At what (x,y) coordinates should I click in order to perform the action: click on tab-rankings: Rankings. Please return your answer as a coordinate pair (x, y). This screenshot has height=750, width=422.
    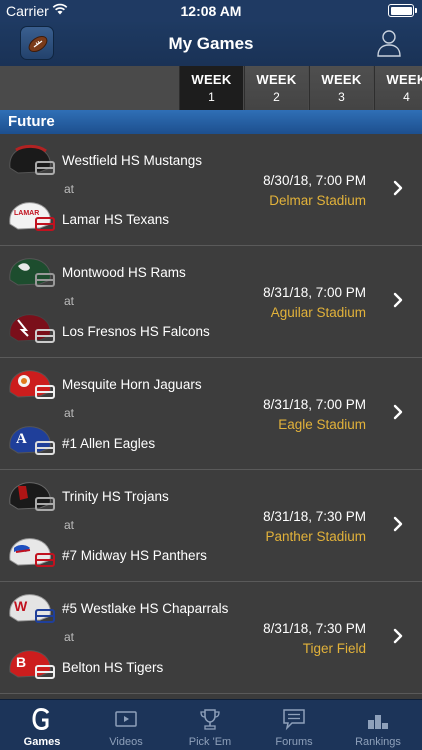
    Looking at the image, I should click on (378, 725).